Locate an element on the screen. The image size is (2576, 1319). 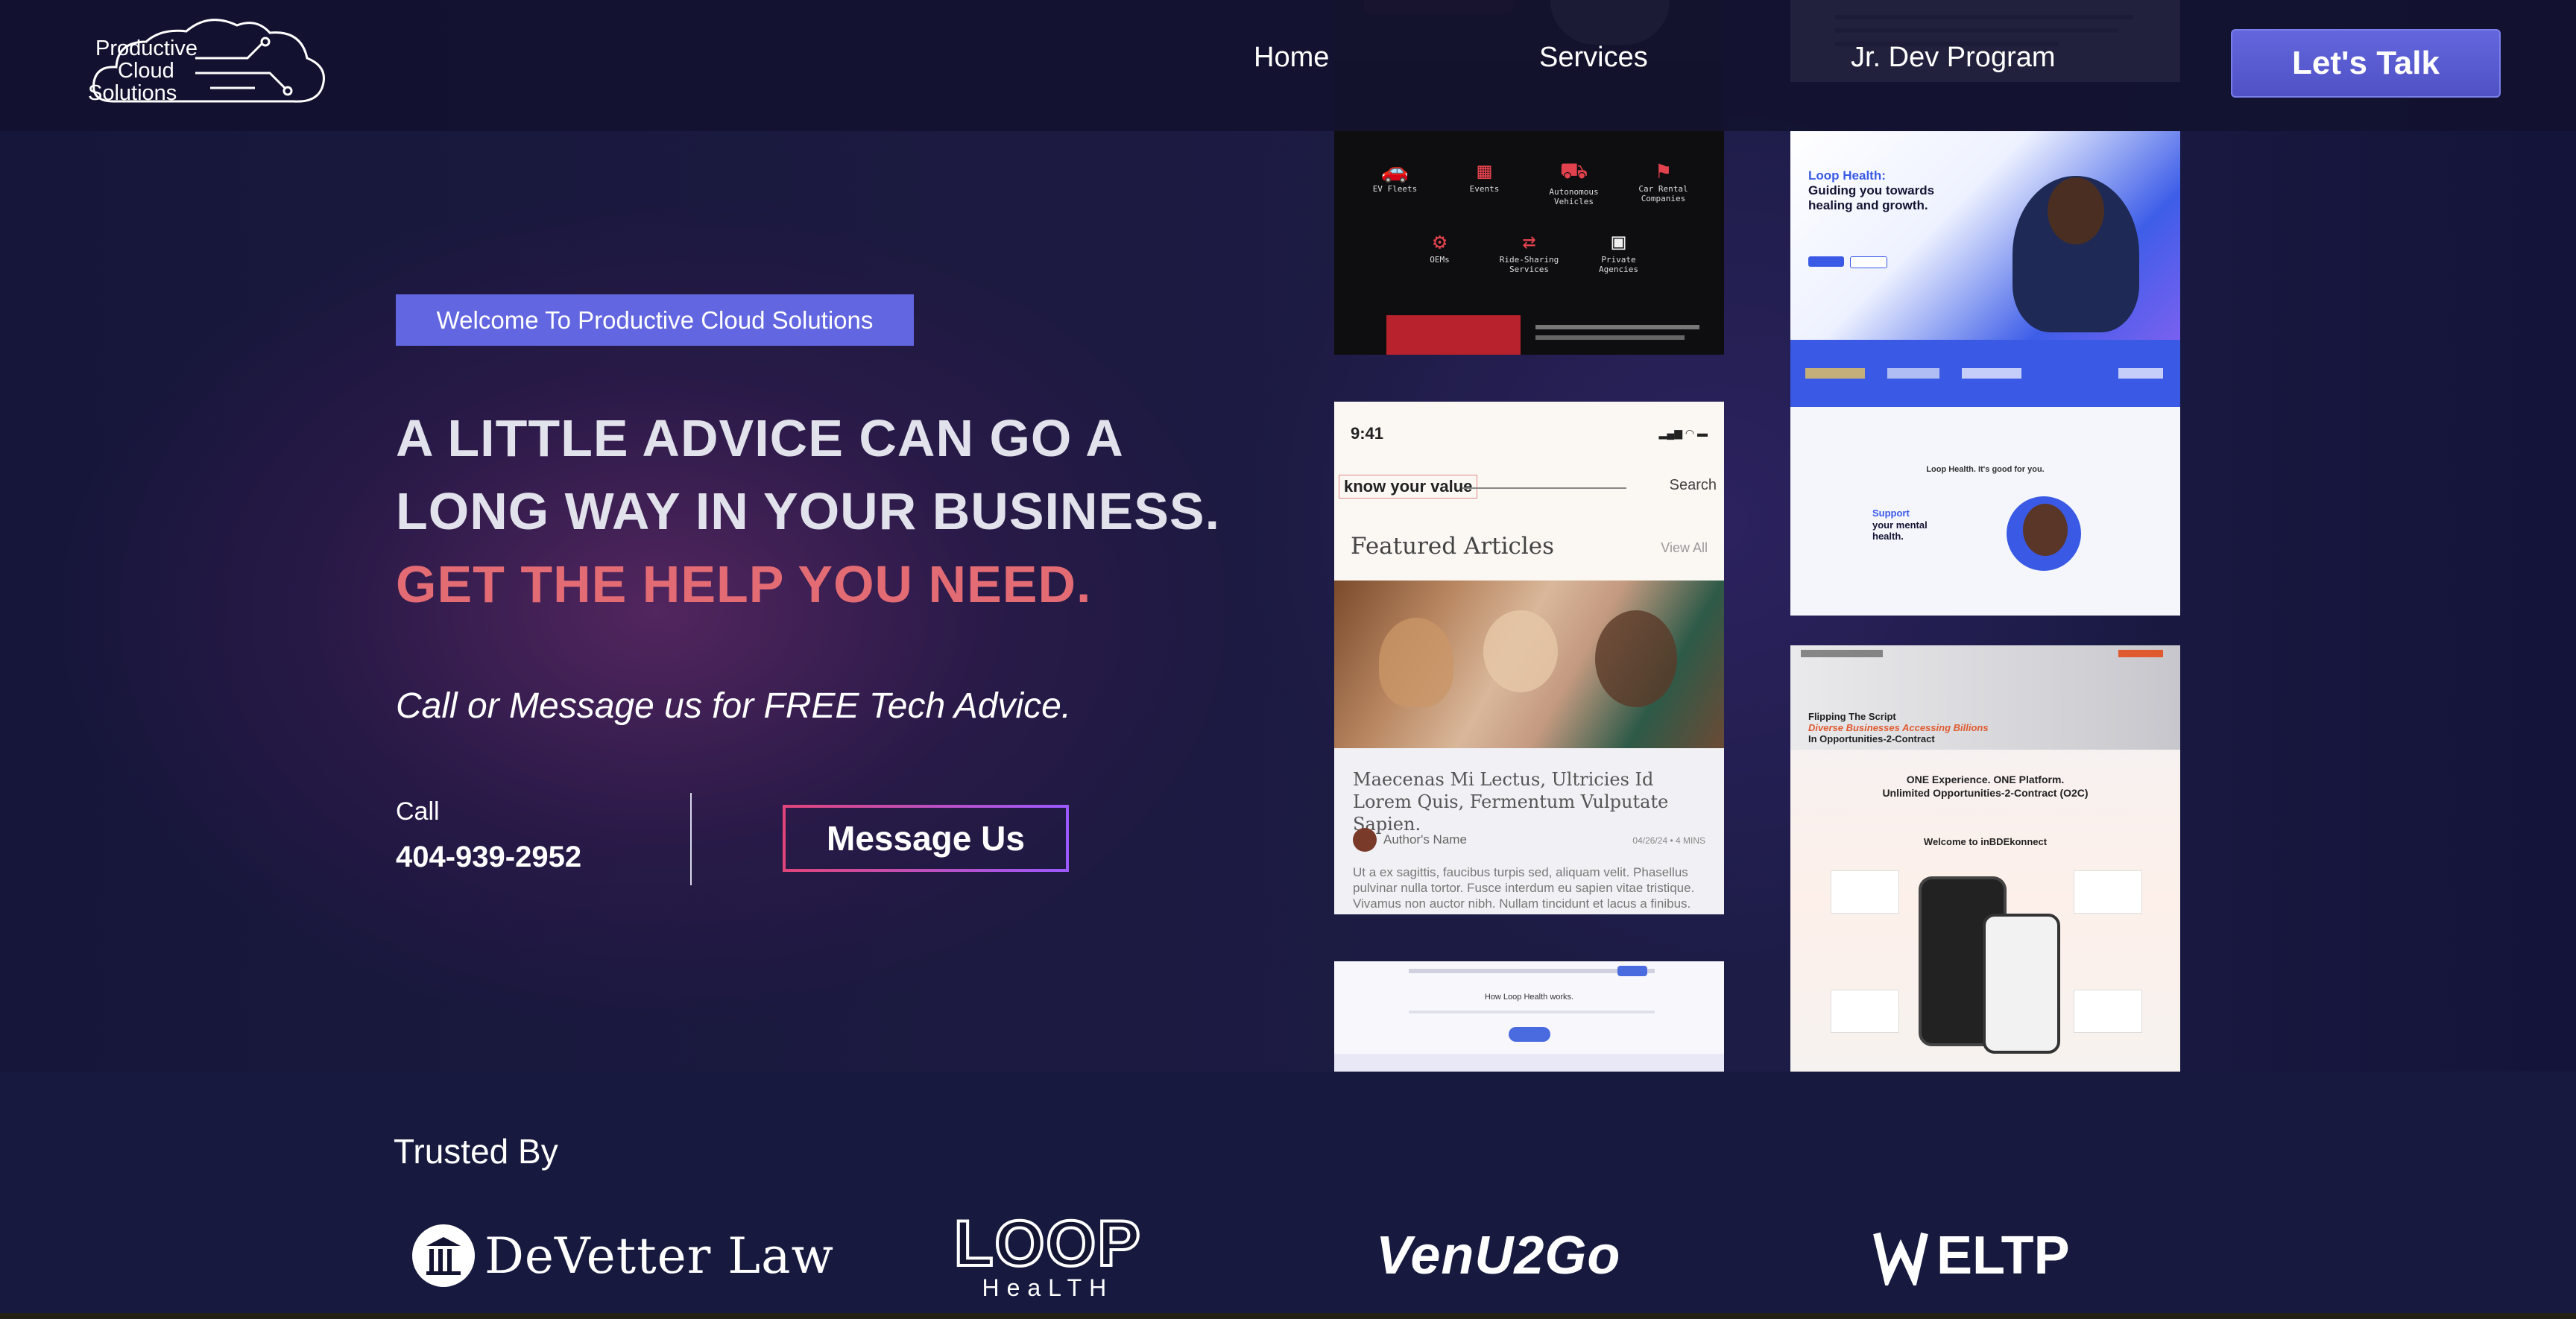
konnect-h2: Diverse Businesses Accessing Billions is located at coordinates (1899, 727).